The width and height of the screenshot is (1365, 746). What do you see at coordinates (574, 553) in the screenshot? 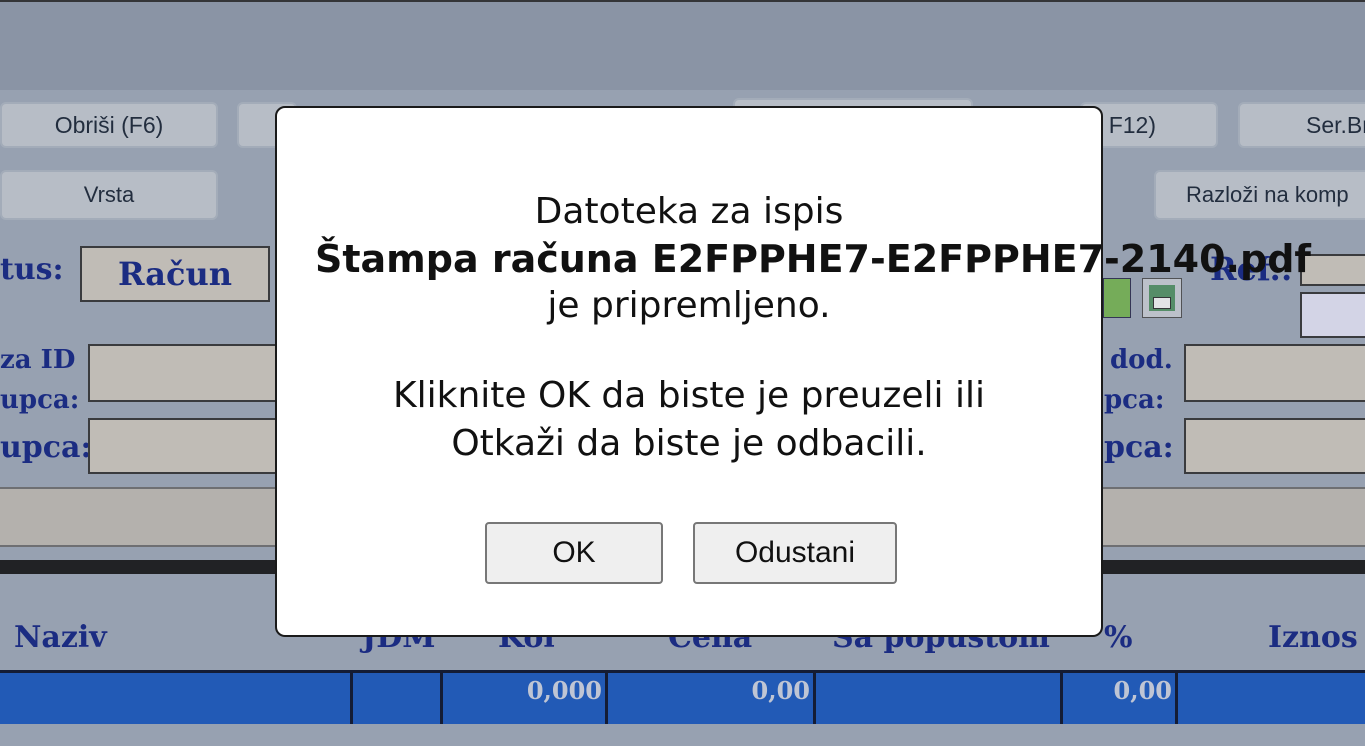
I see `ok-button: OK` at bounding box center [574, 553].